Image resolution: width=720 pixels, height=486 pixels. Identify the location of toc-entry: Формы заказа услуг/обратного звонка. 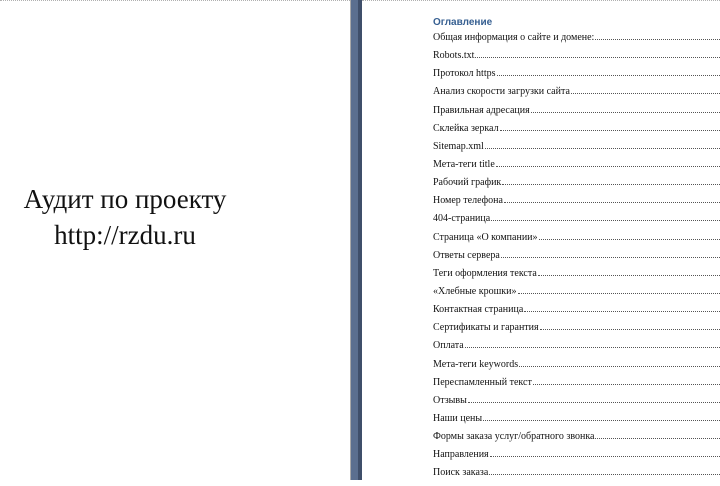
(576, 440).